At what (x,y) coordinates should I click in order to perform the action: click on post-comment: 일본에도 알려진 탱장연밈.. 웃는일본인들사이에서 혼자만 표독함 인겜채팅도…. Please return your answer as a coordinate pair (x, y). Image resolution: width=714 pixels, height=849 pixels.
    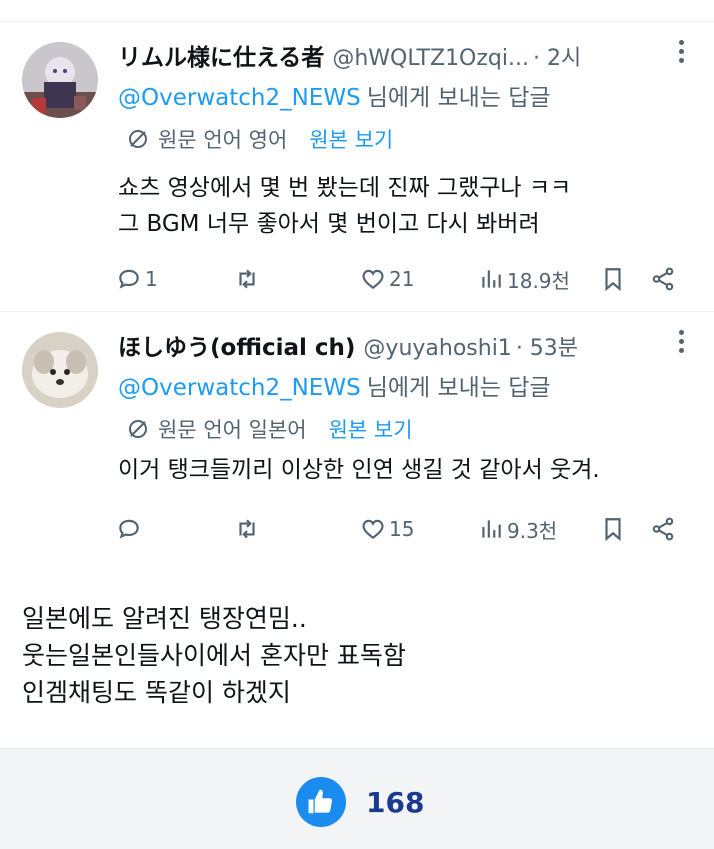
    Looking at the image, I should click on (214, 655).